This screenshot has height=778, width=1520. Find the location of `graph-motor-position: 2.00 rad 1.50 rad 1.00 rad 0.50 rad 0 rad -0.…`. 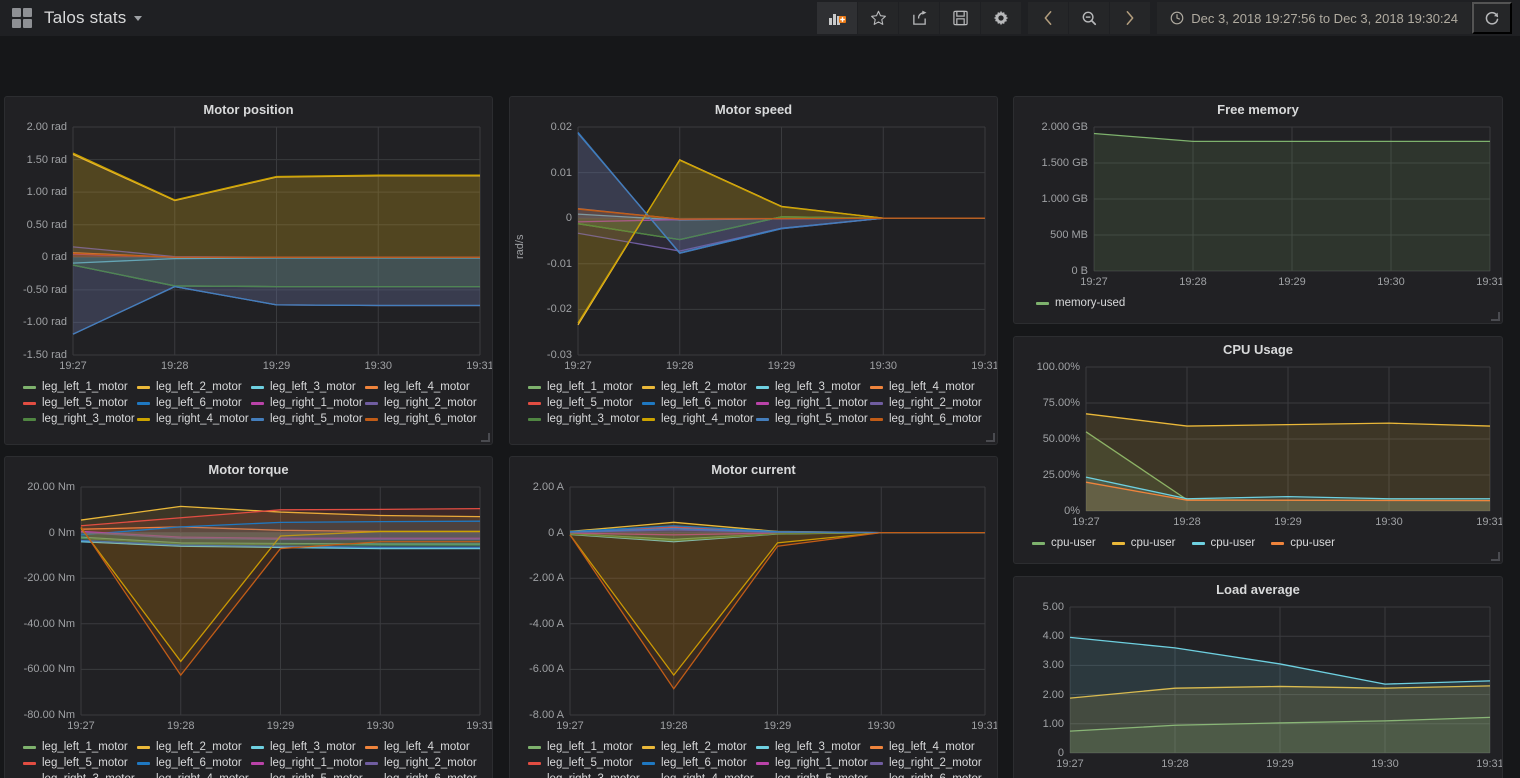

graph-motor-position: 2.00 rad 1.50 rad 1.00 rad 0.50 rad 0 rad -0.… is located at coordinates (248, 248).